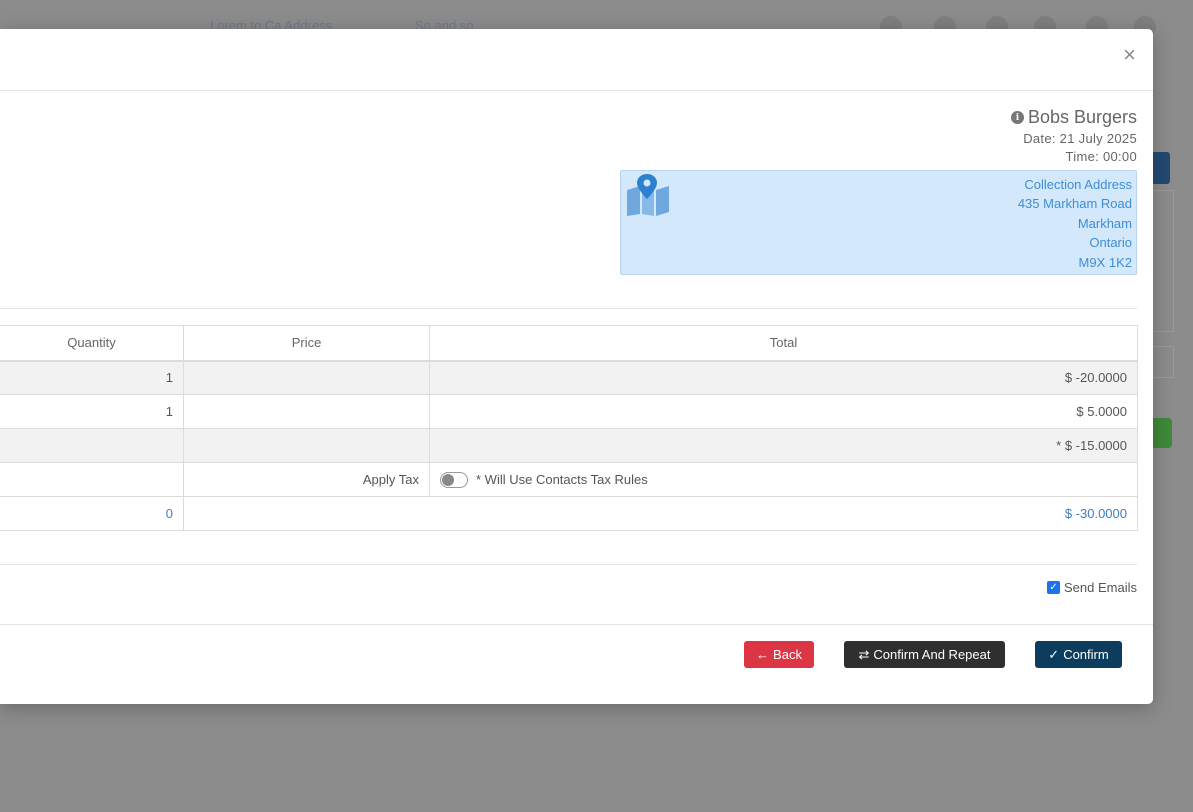 This screenshot has width=1193, height=812. Describe the element at coordinates (92, 343) in the screenshot. I see `column-header-quantity: Quantity` at that location.